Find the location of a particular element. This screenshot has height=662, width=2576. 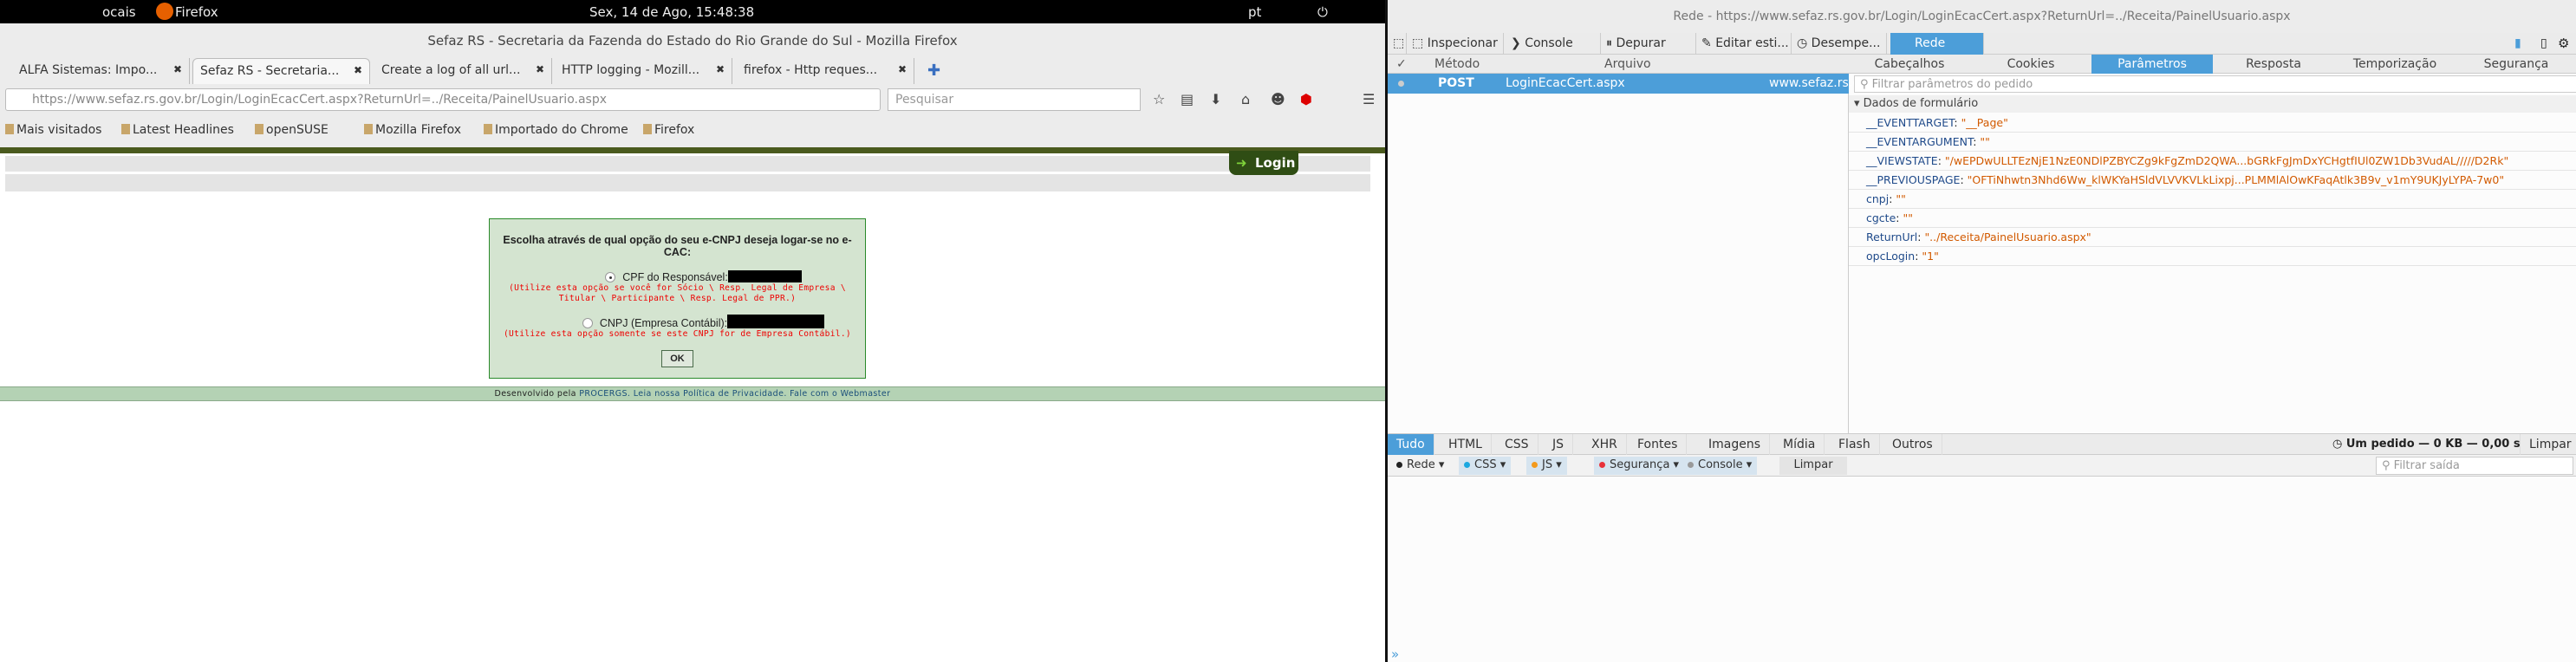

tool-rede: Rede is located at coordinates (1937, 44).